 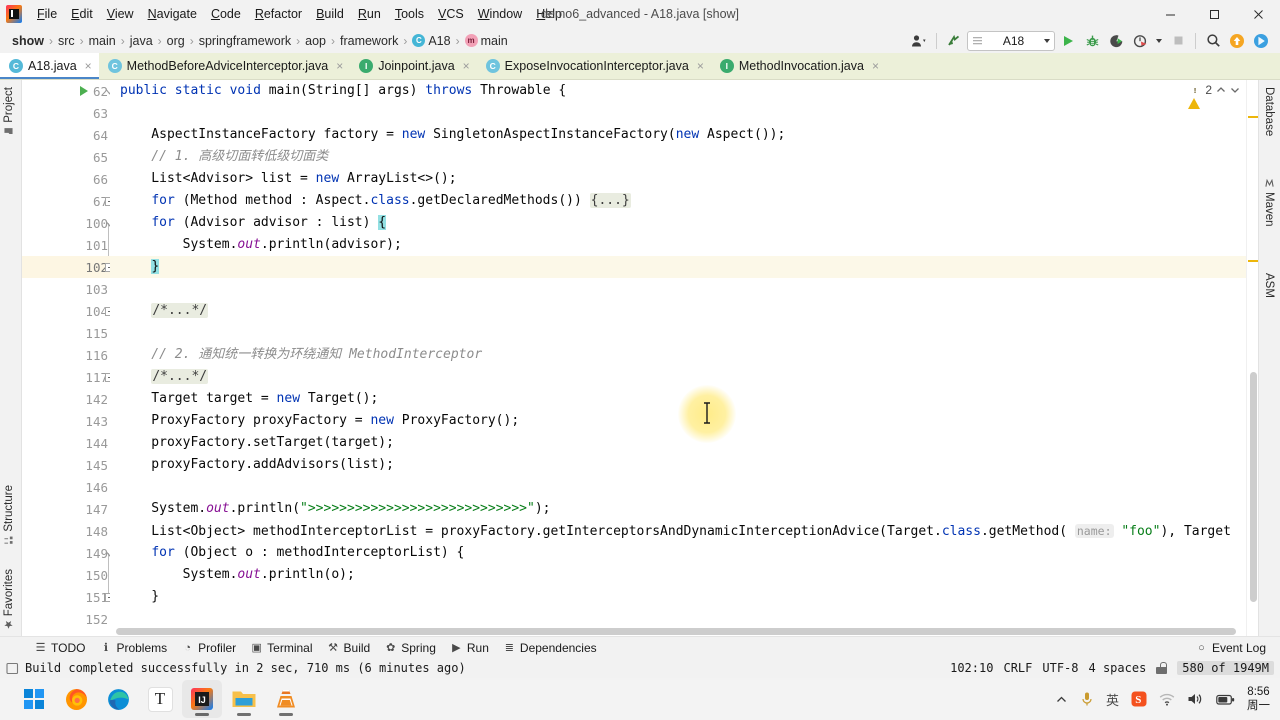 What do you see at coordinates (66, 619) in the screenshot?
I see `gutter-line-152: 152` at bounding box center [66, 619].